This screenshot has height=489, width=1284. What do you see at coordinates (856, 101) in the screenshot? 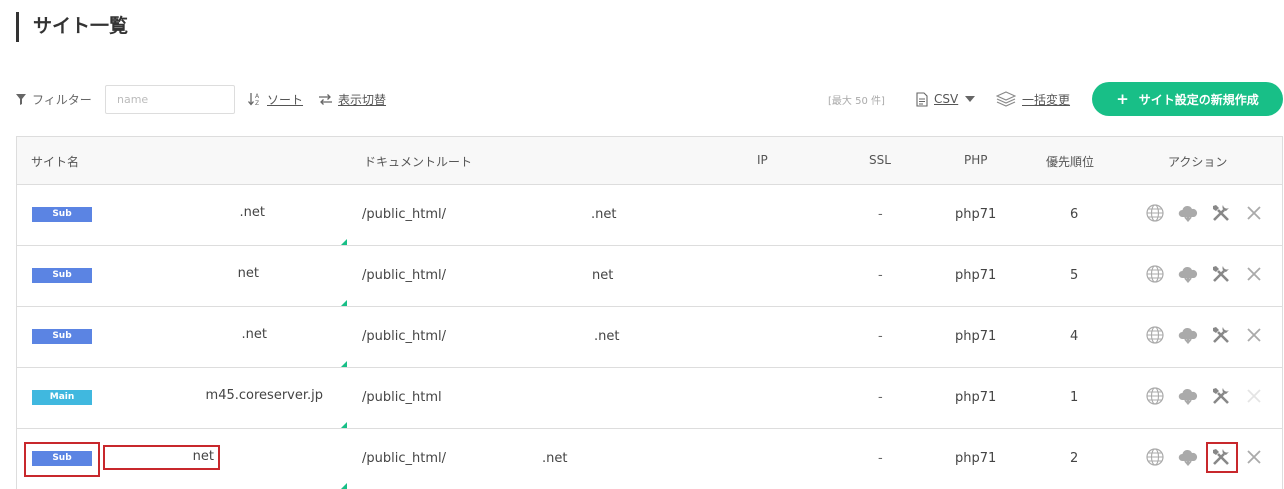
I see `max-count-label: [最大 50 件]` at bounding box center [856, 101].